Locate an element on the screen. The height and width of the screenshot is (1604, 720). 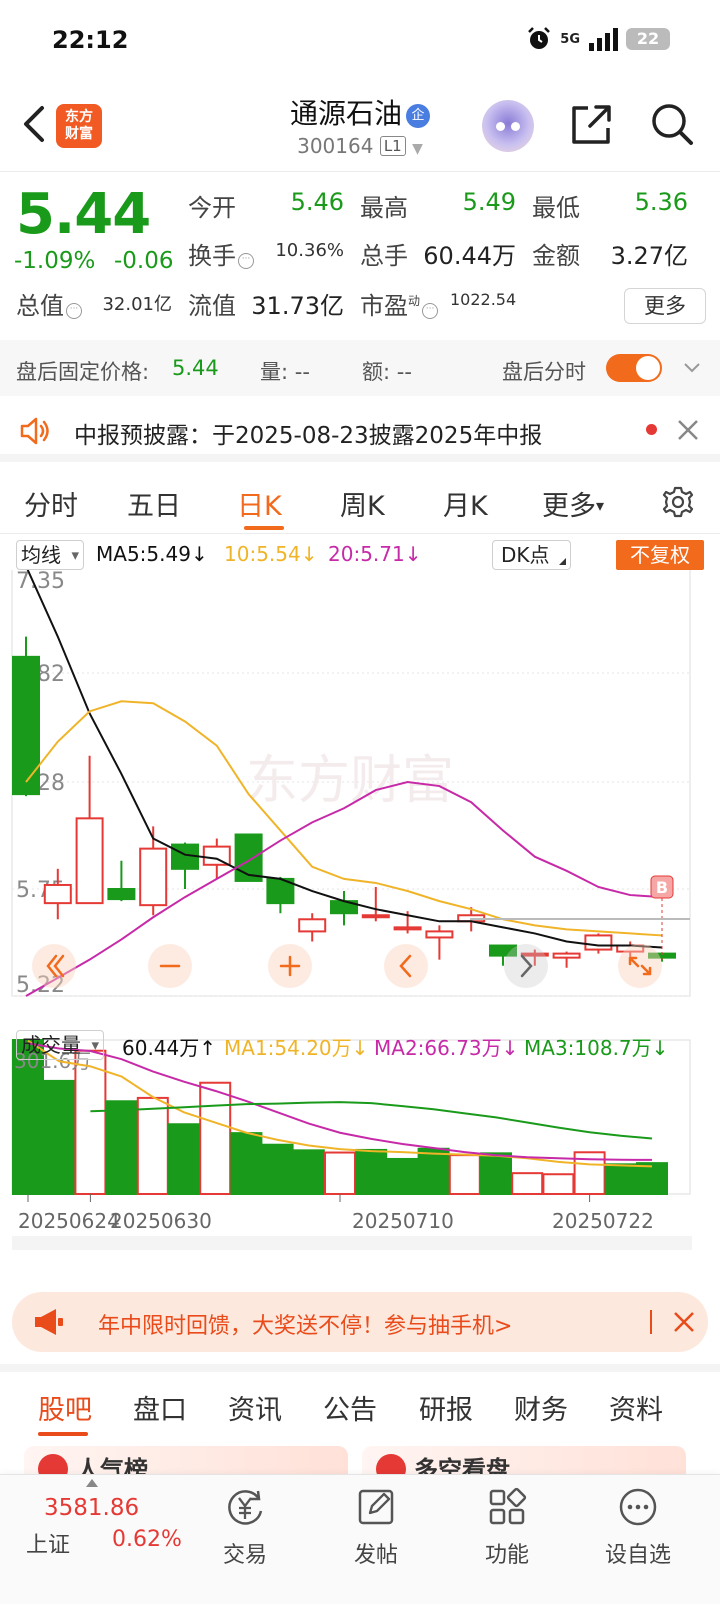
network-type: 5G is located at coordinates (570, 39).